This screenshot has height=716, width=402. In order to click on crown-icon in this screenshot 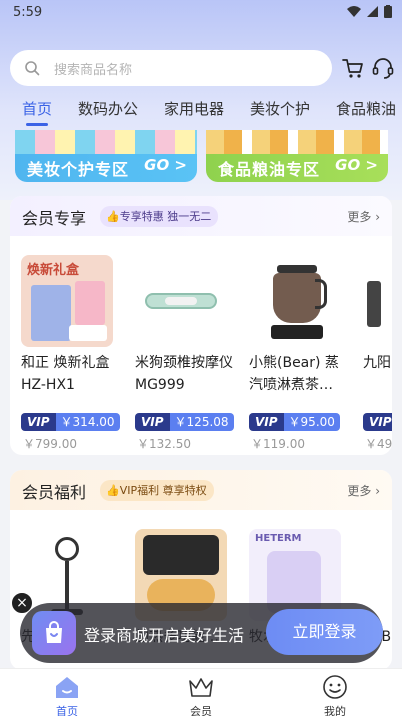, I will do `click(201, 687)`.